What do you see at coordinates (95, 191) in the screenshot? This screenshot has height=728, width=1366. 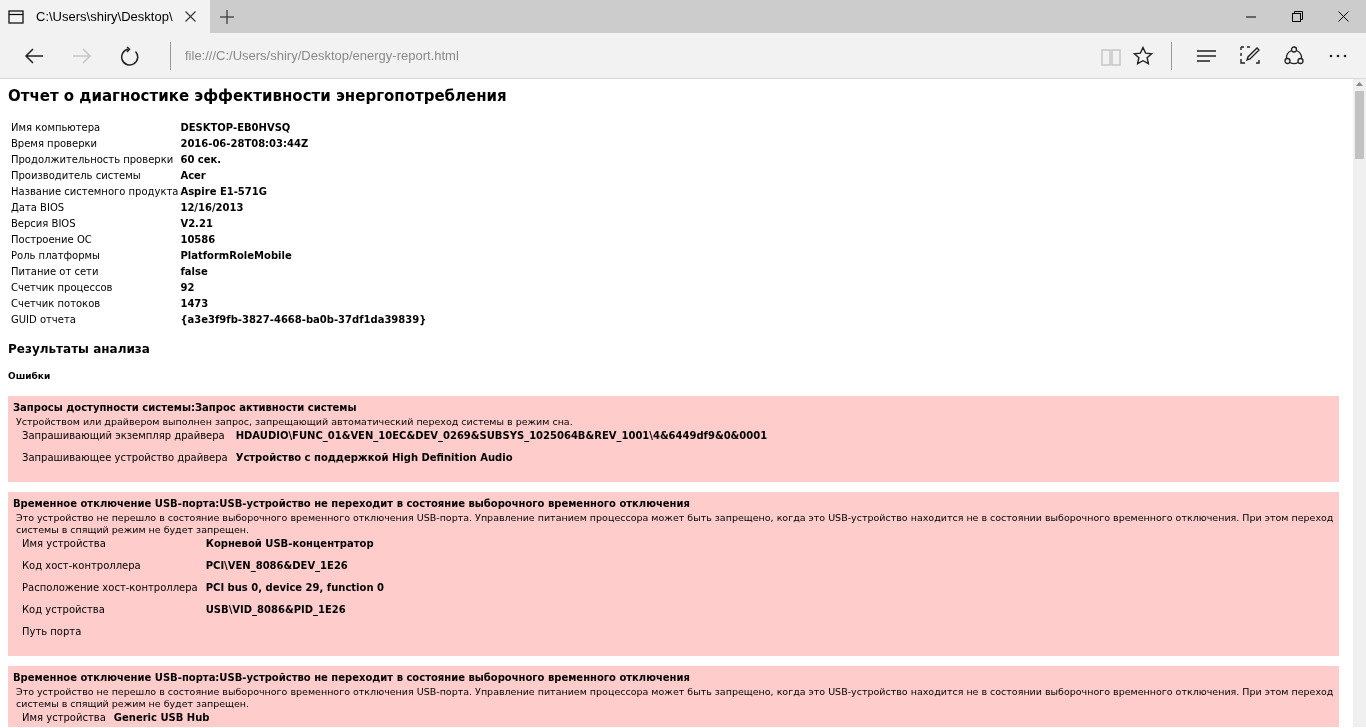 I see `info-label: Название системного продукта` at bounding box center [95, 191].